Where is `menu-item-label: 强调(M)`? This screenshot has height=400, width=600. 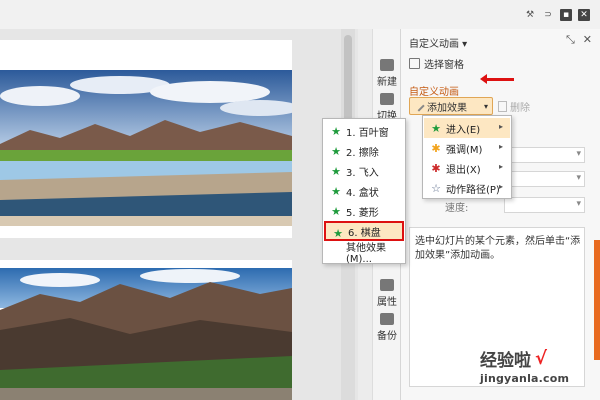 menu-item-label: 强调(M) is located at coordinates (464, 150).